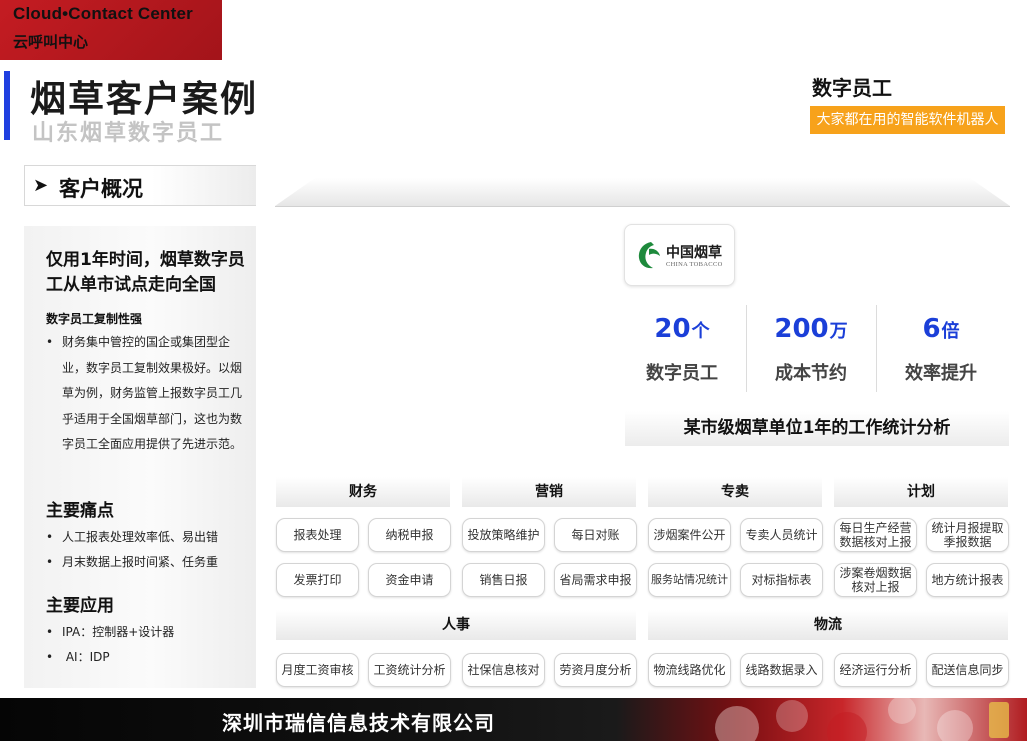 This screenshot has height=741, width=1027. I want to click on task-chip: 线路数据录入, so click(781, 670).